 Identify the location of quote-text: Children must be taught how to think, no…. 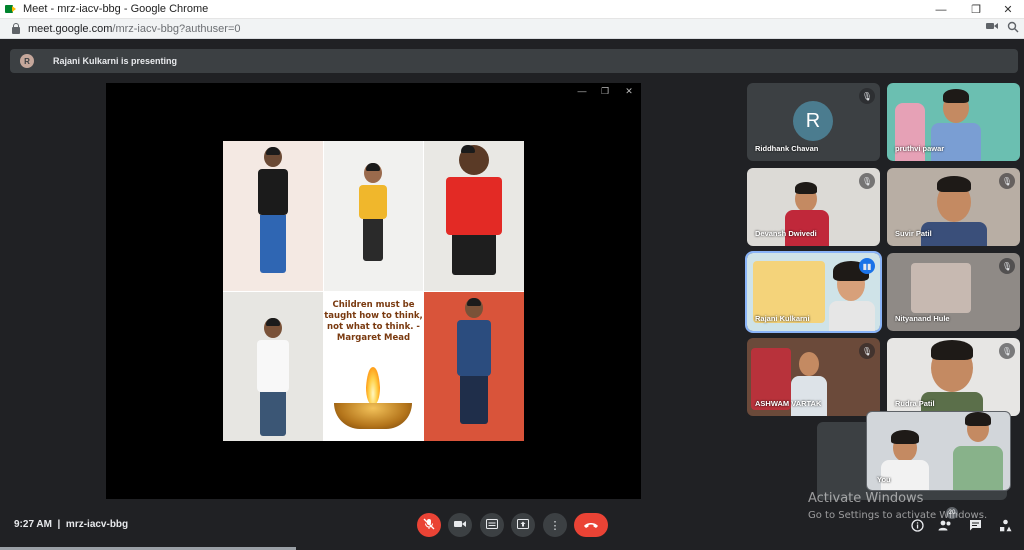
(373, 321).